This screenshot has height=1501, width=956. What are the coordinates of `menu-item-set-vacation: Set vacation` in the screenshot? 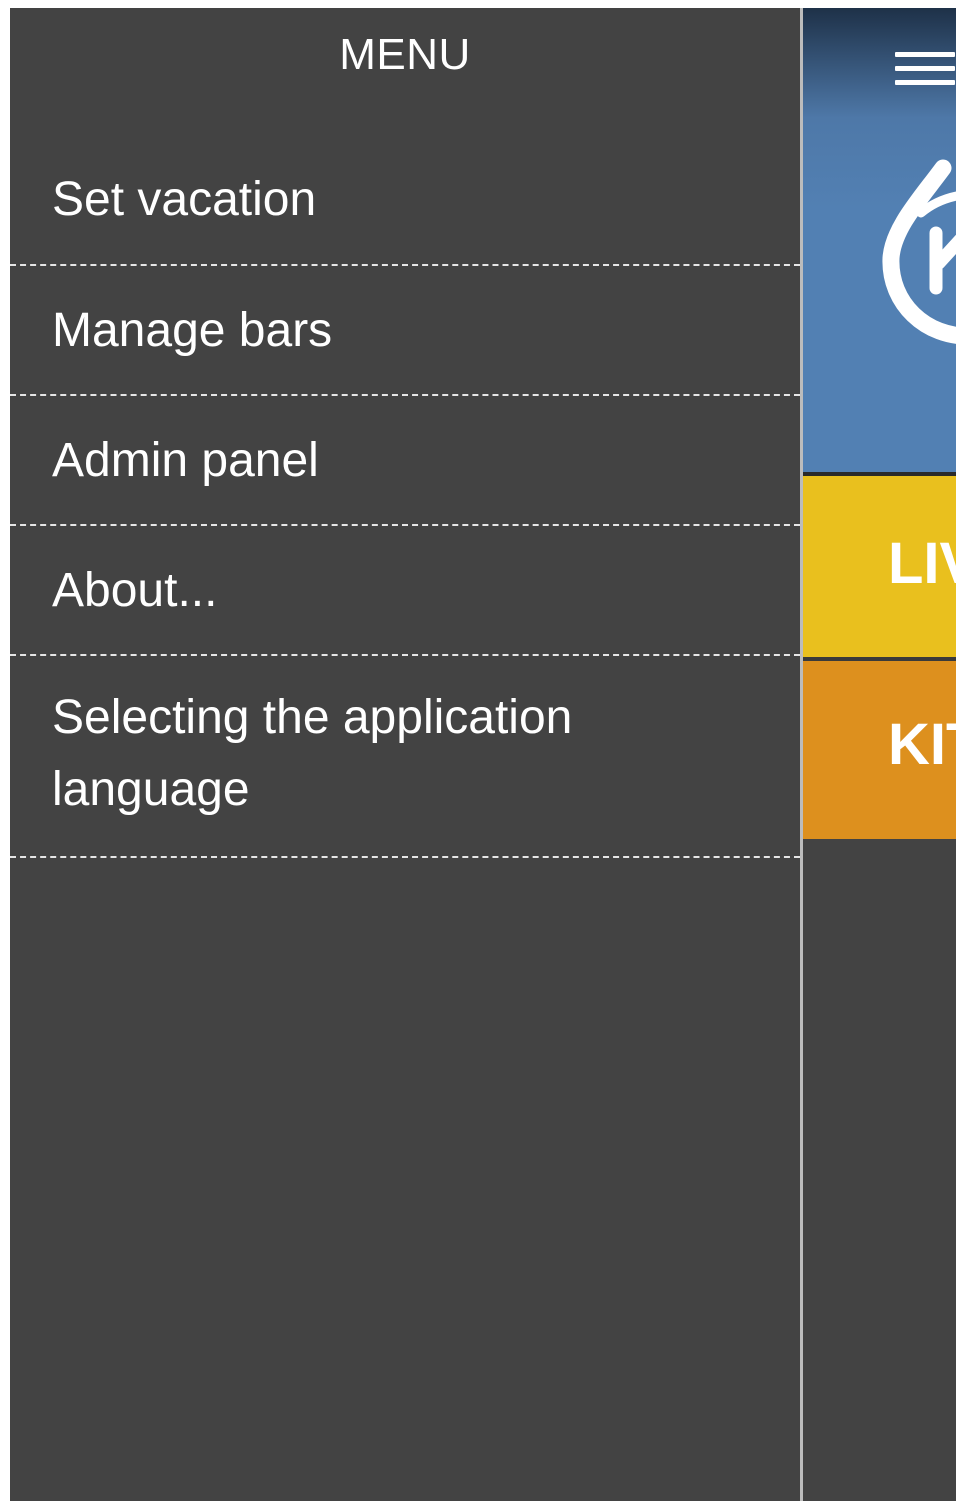 It's located at (405, 189).